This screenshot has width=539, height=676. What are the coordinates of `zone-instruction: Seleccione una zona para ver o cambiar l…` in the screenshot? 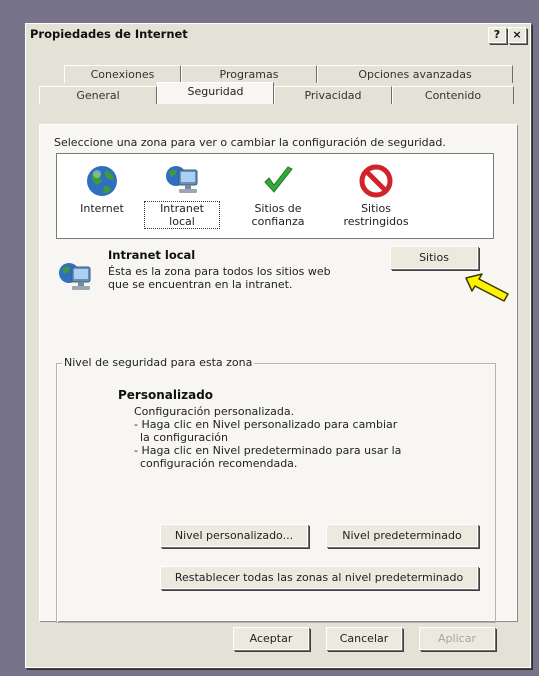 It's located at (250, 142).